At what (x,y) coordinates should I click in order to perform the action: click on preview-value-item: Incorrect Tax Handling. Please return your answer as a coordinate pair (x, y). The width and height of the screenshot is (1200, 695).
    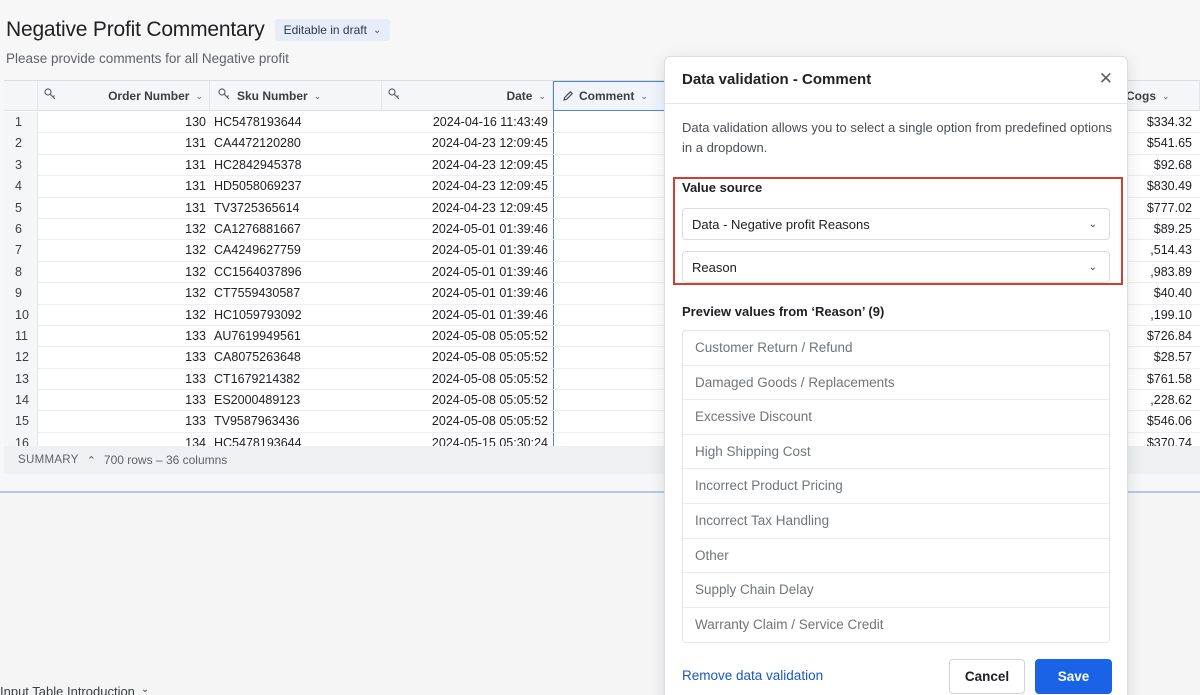
    Looking at the image, I should click on (896, 521).